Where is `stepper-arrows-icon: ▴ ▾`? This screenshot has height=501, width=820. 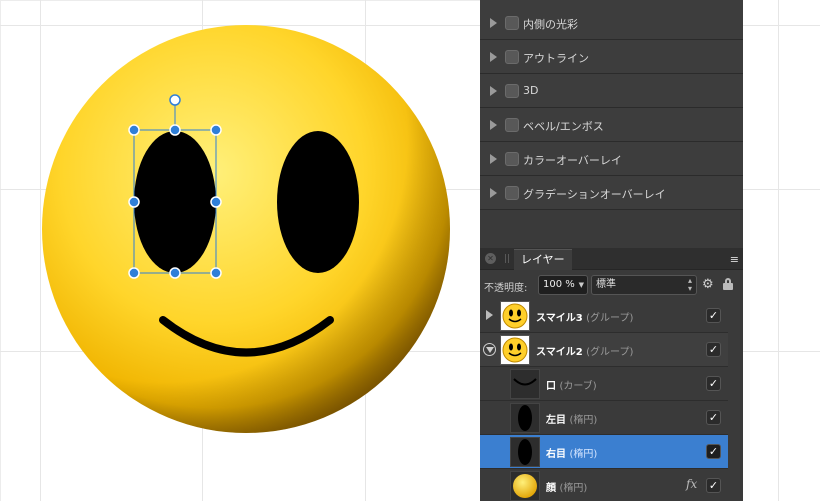
stepper-arrows-icon: ▴ ▾ is located at coordinates (689, 284).